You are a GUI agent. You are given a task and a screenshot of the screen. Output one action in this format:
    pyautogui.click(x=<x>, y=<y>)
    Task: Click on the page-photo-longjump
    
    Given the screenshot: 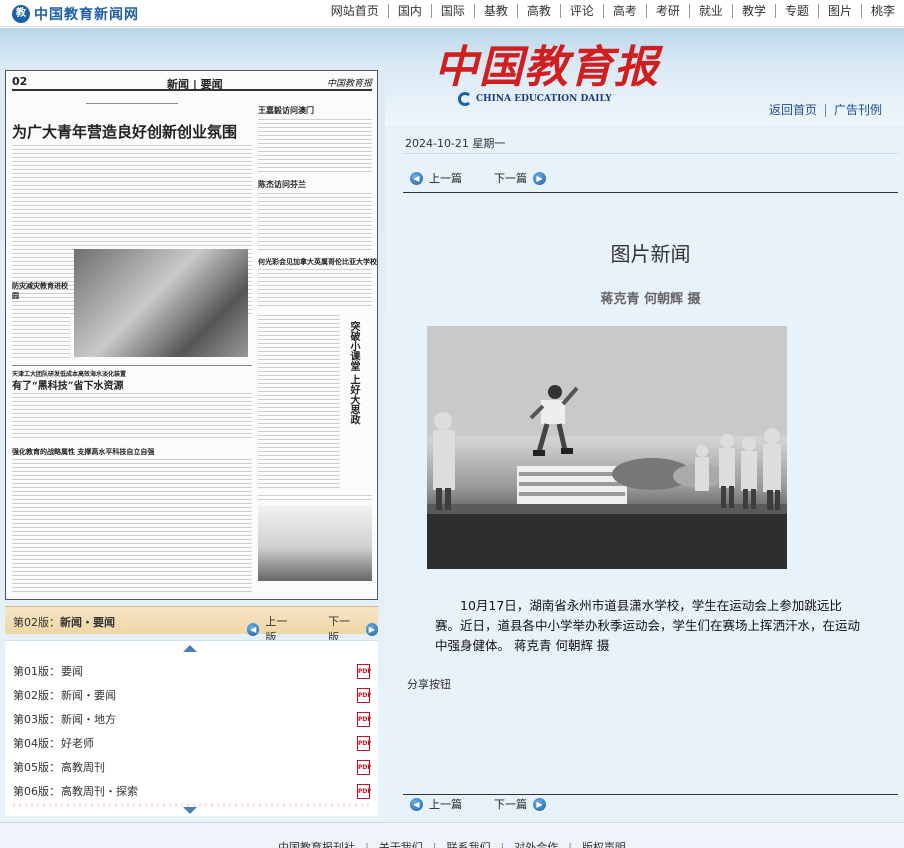 What is the action you would take?
    pyautogui.click(x=315, y=543)
    